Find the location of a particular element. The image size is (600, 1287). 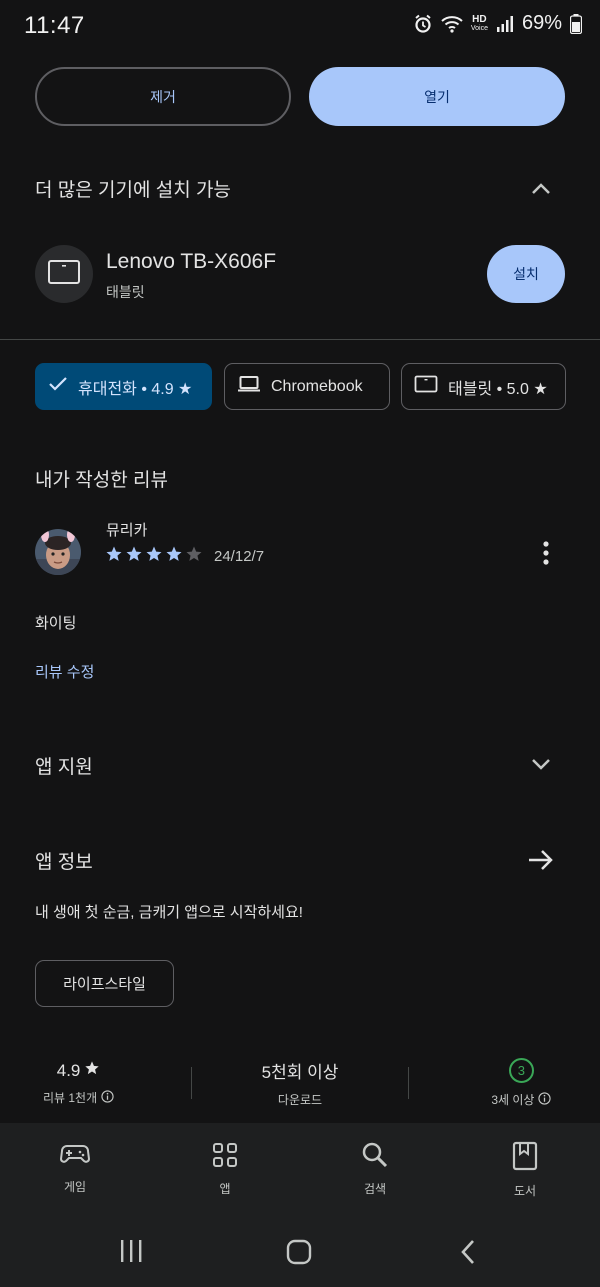

age-stat: 3 3세 이상 is located at coordinates (521, 1083).